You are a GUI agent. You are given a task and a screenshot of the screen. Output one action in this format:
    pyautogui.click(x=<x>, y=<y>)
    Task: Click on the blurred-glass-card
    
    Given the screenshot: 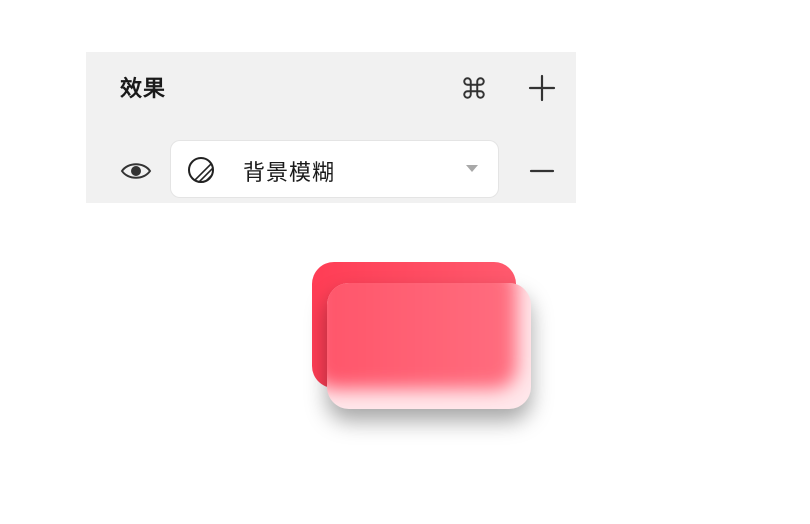 What is the action you would take?
    pyautogui.click(x=429, y=346)
    